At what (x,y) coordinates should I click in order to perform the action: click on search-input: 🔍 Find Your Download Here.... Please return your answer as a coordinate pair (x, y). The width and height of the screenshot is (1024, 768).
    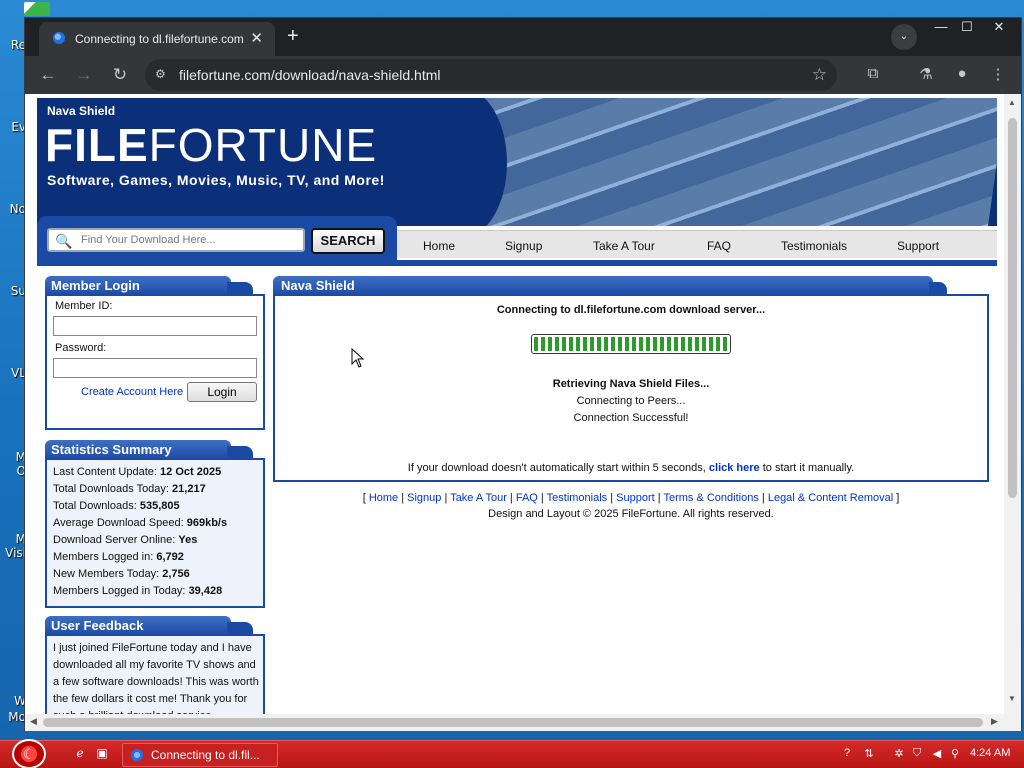
    Looking at the image, I should click on (176, 240).